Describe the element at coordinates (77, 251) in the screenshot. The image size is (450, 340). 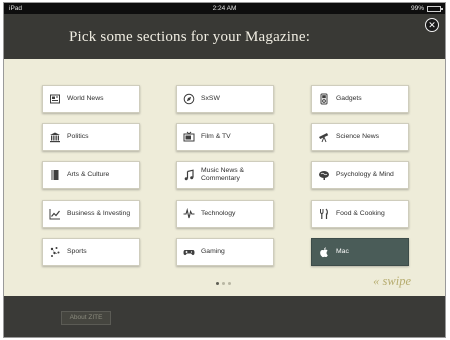
I see `section-label: Sports` at that location.